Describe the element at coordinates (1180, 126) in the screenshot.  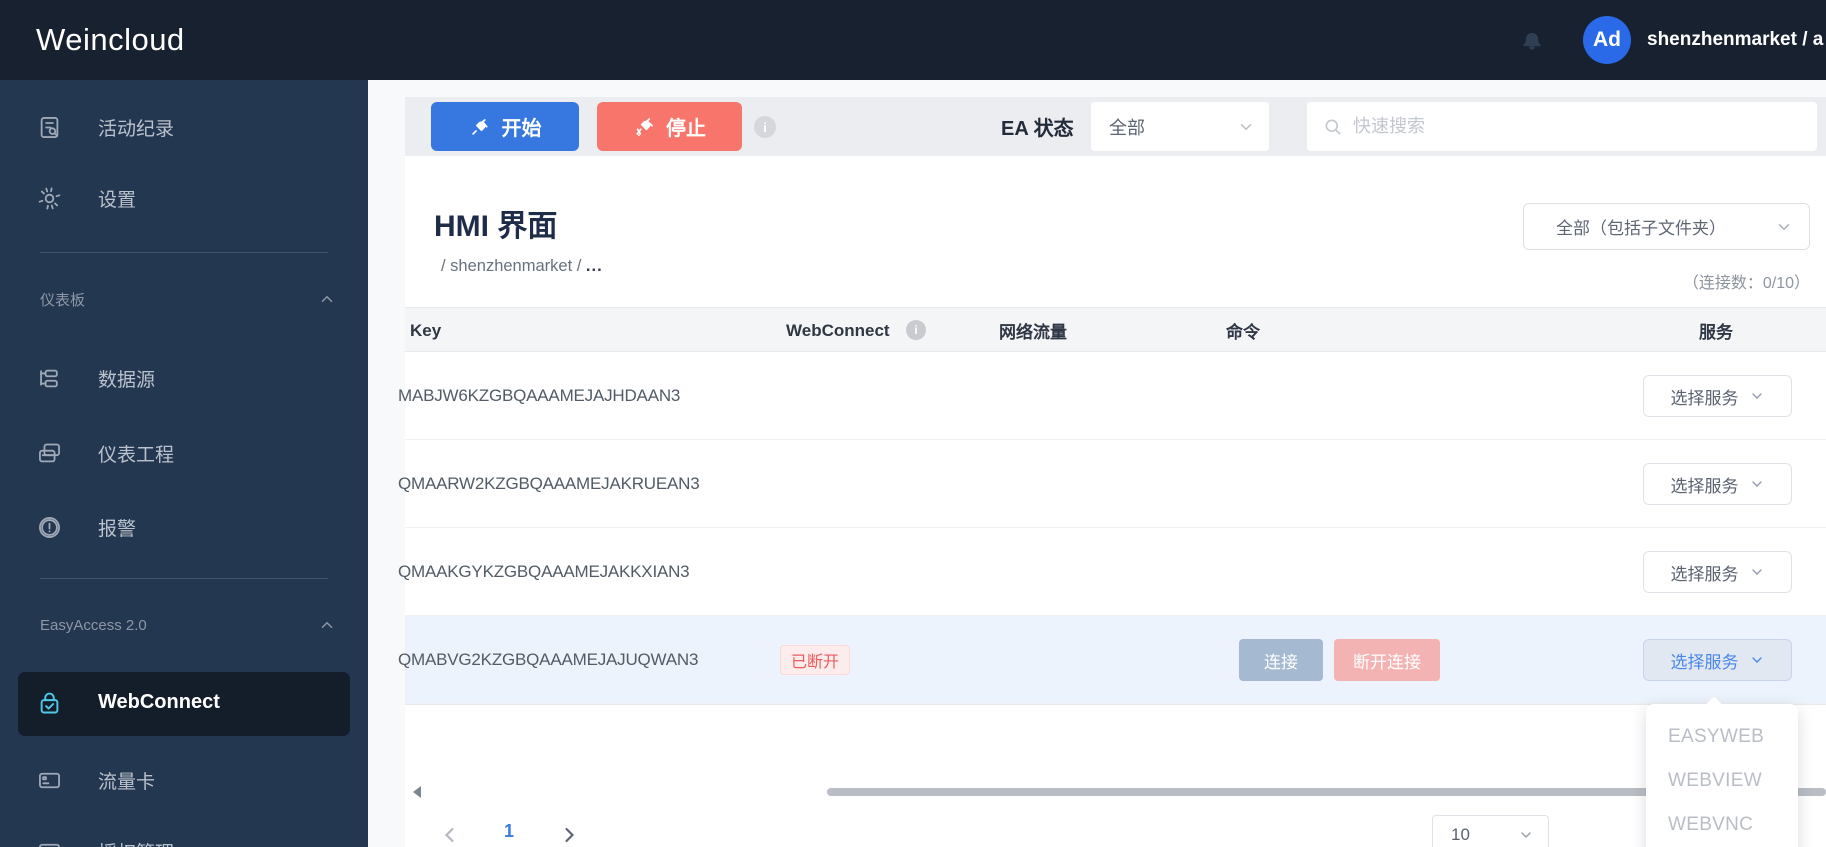
I see `ea-status-select: 全部` at that location.